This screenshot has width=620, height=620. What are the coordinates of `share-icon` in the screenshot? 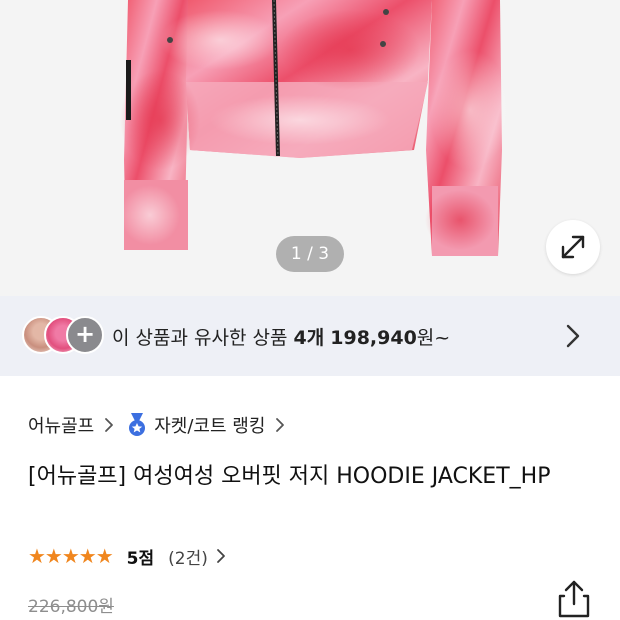 It's located at (574, 599).